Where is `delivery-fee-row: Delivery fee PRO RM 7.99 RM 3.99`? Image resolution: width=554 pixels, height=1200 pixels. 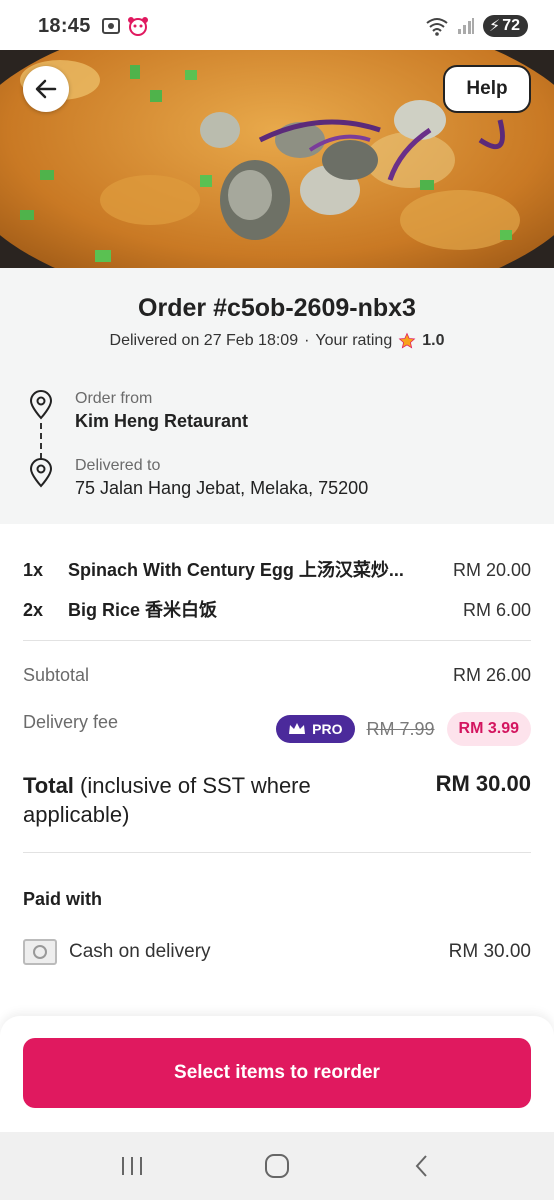
delivery-fee-row: Delivery fee PRO RM 7.99 RM 3.99 is located at coordinates (277, 729).